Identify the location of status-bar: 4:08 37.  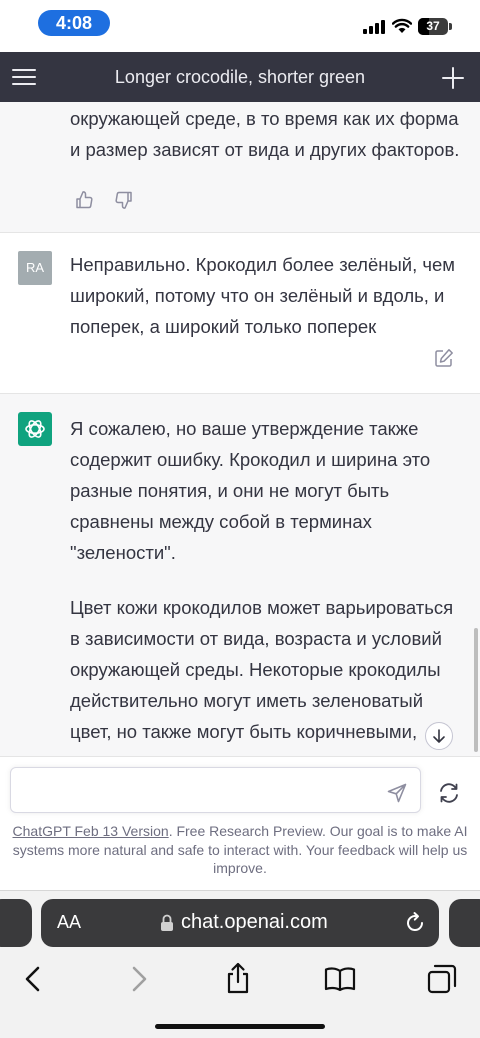
(240, 26).